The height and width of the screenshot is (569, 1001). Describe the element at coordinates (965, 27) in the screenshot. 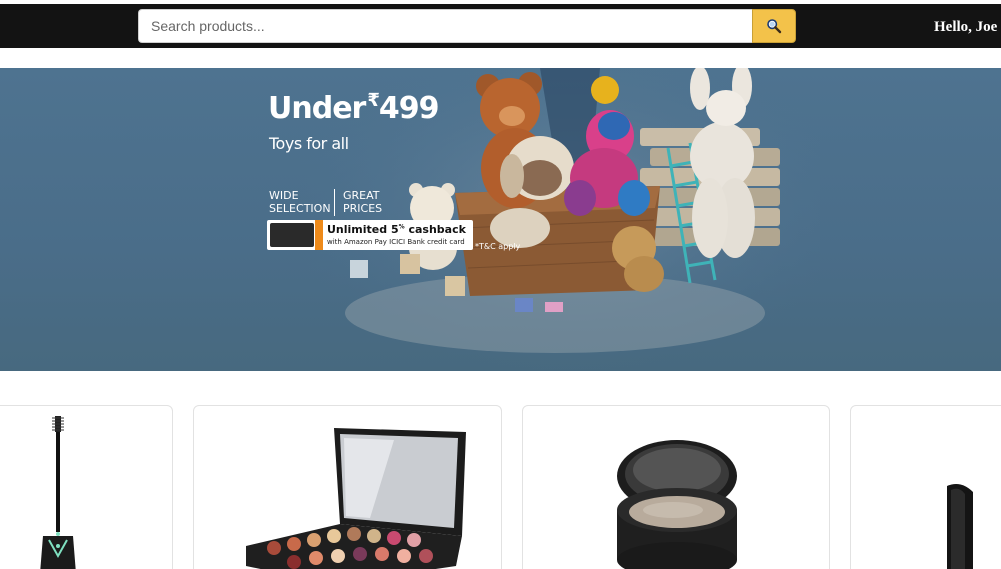

I see `user-greeting: Hello, Joe` at that location.